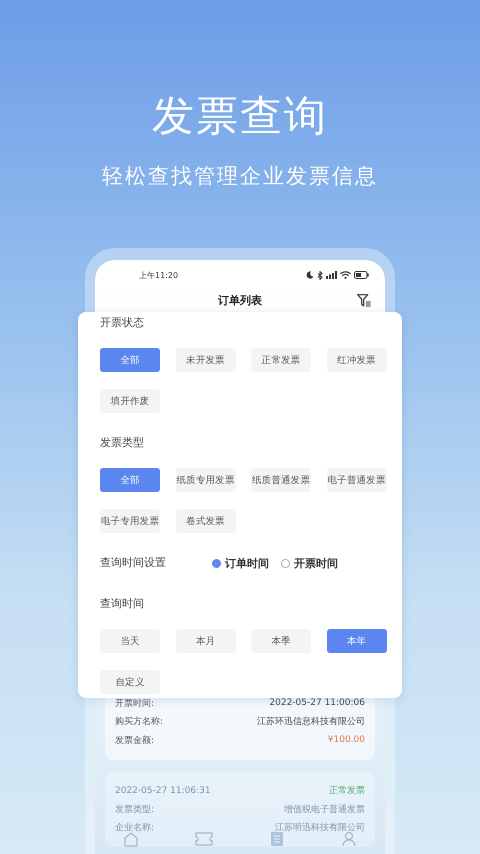  What do you see at coordinates (139, 722) in the screenshot?
I see `field-label: 购买方名称:` at bounding box center [139, 722].